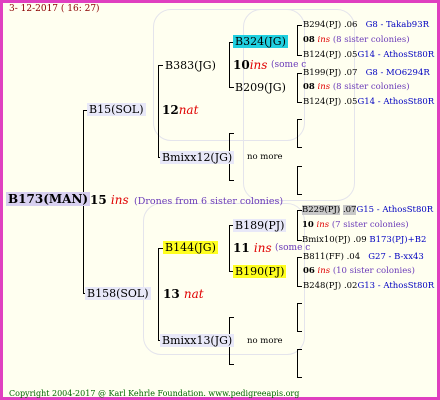  I want to click on leaf-bmix10: Bmix10(PJ) .09 B173(PJ)+B2, so click(364, 240).